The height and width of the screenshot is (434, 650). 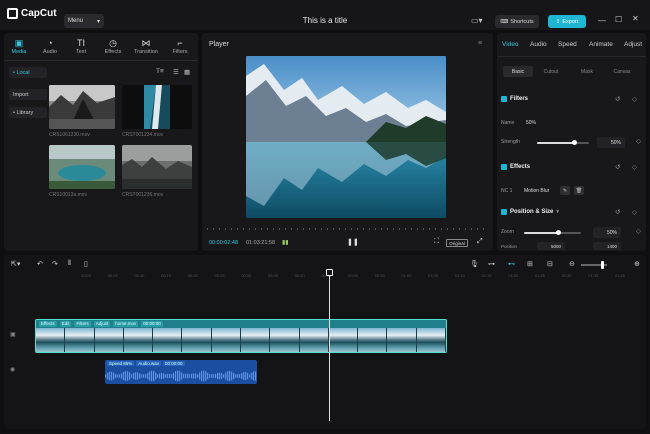 I want to click on fit-timeline-icon: ⊕, so click(x=637, y=264).